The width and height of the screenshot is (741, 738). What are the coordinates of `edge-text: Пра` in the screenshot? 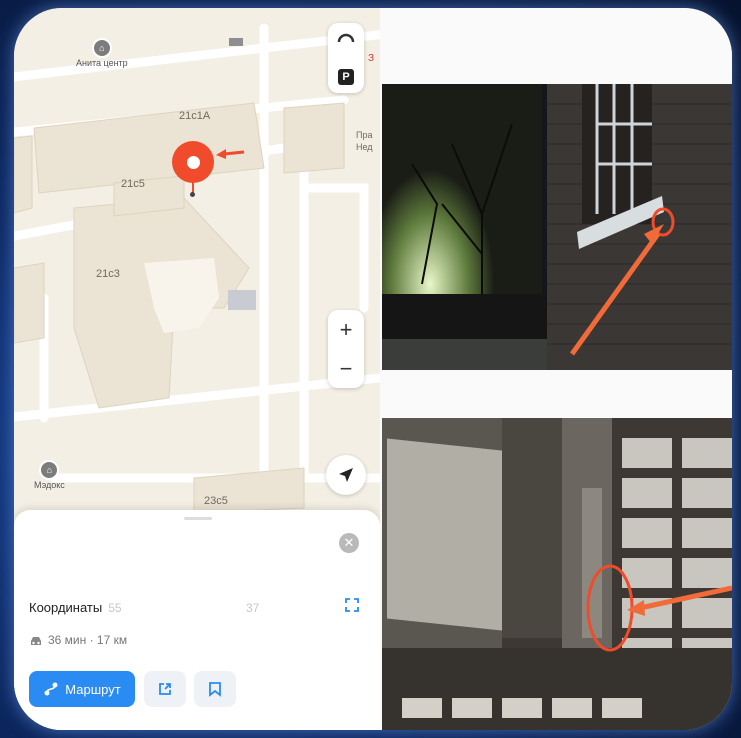 It's located at (364, 135).